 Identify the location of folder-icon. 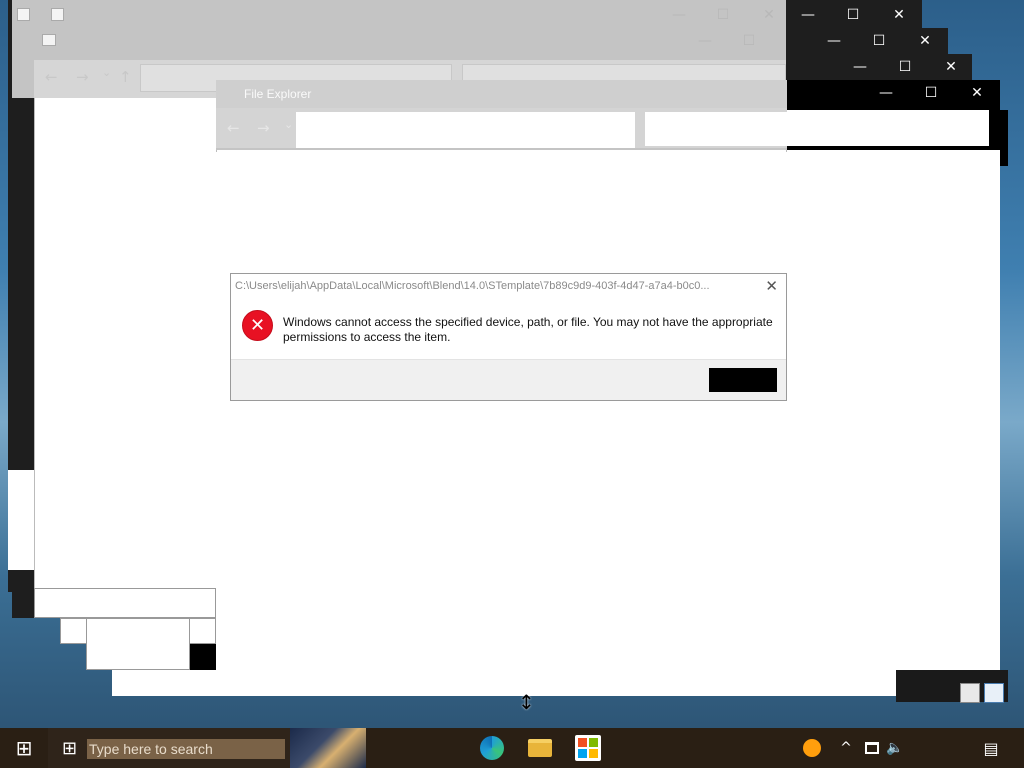
(540, 748).